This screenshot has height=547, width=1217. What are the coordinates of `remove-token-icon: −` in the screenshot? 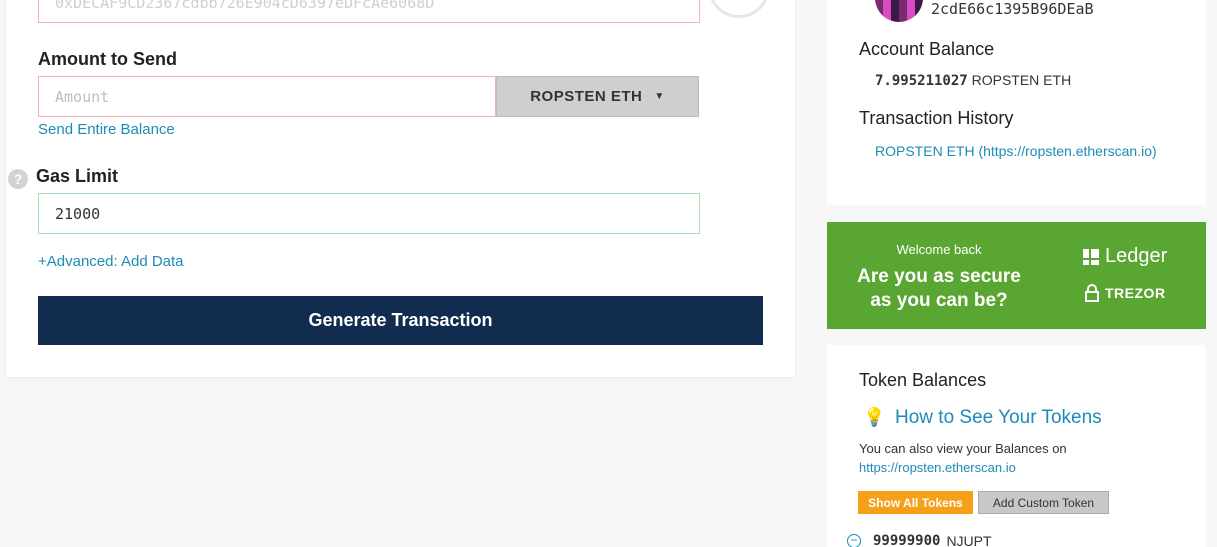 It's located at (854, 540).